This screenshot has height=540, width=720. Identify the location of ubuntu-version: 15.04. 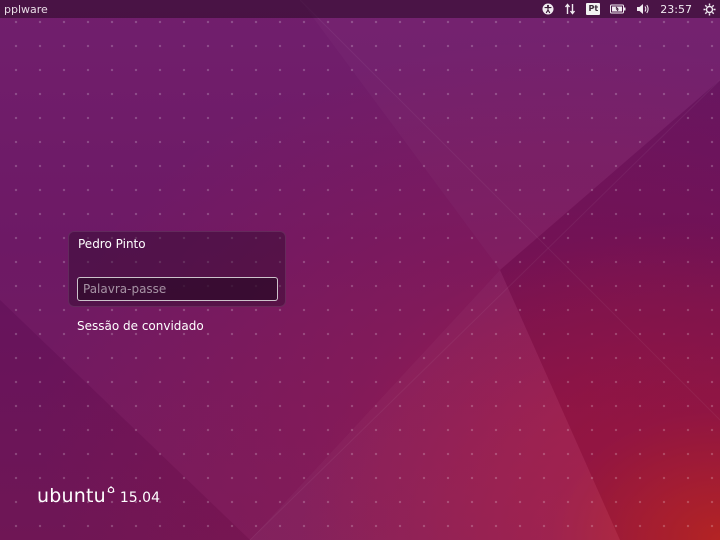
(139, 498).